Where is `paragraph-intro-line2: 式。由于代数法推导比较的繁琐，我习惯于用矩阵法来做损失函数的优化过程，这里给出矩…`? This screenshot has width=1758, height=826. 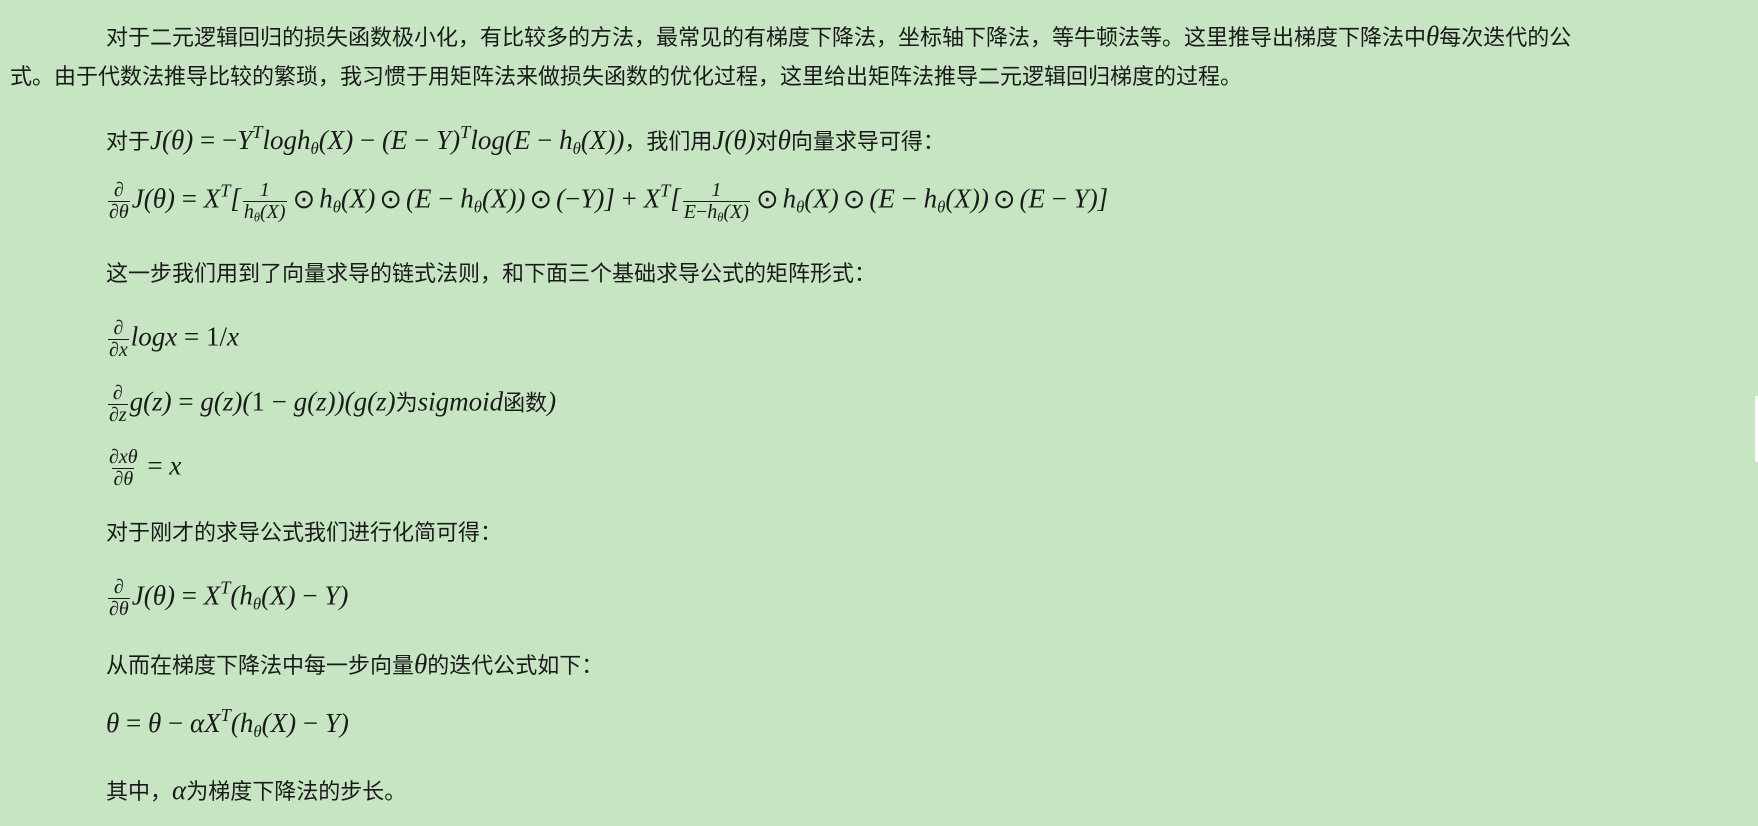 paragraph-intro-line2: 式。由于代数法推导比较的繁琐，我习惯于用矩阵法来做损失函数的优化过程，这里给出矩… is located at coordinates (626, 78).